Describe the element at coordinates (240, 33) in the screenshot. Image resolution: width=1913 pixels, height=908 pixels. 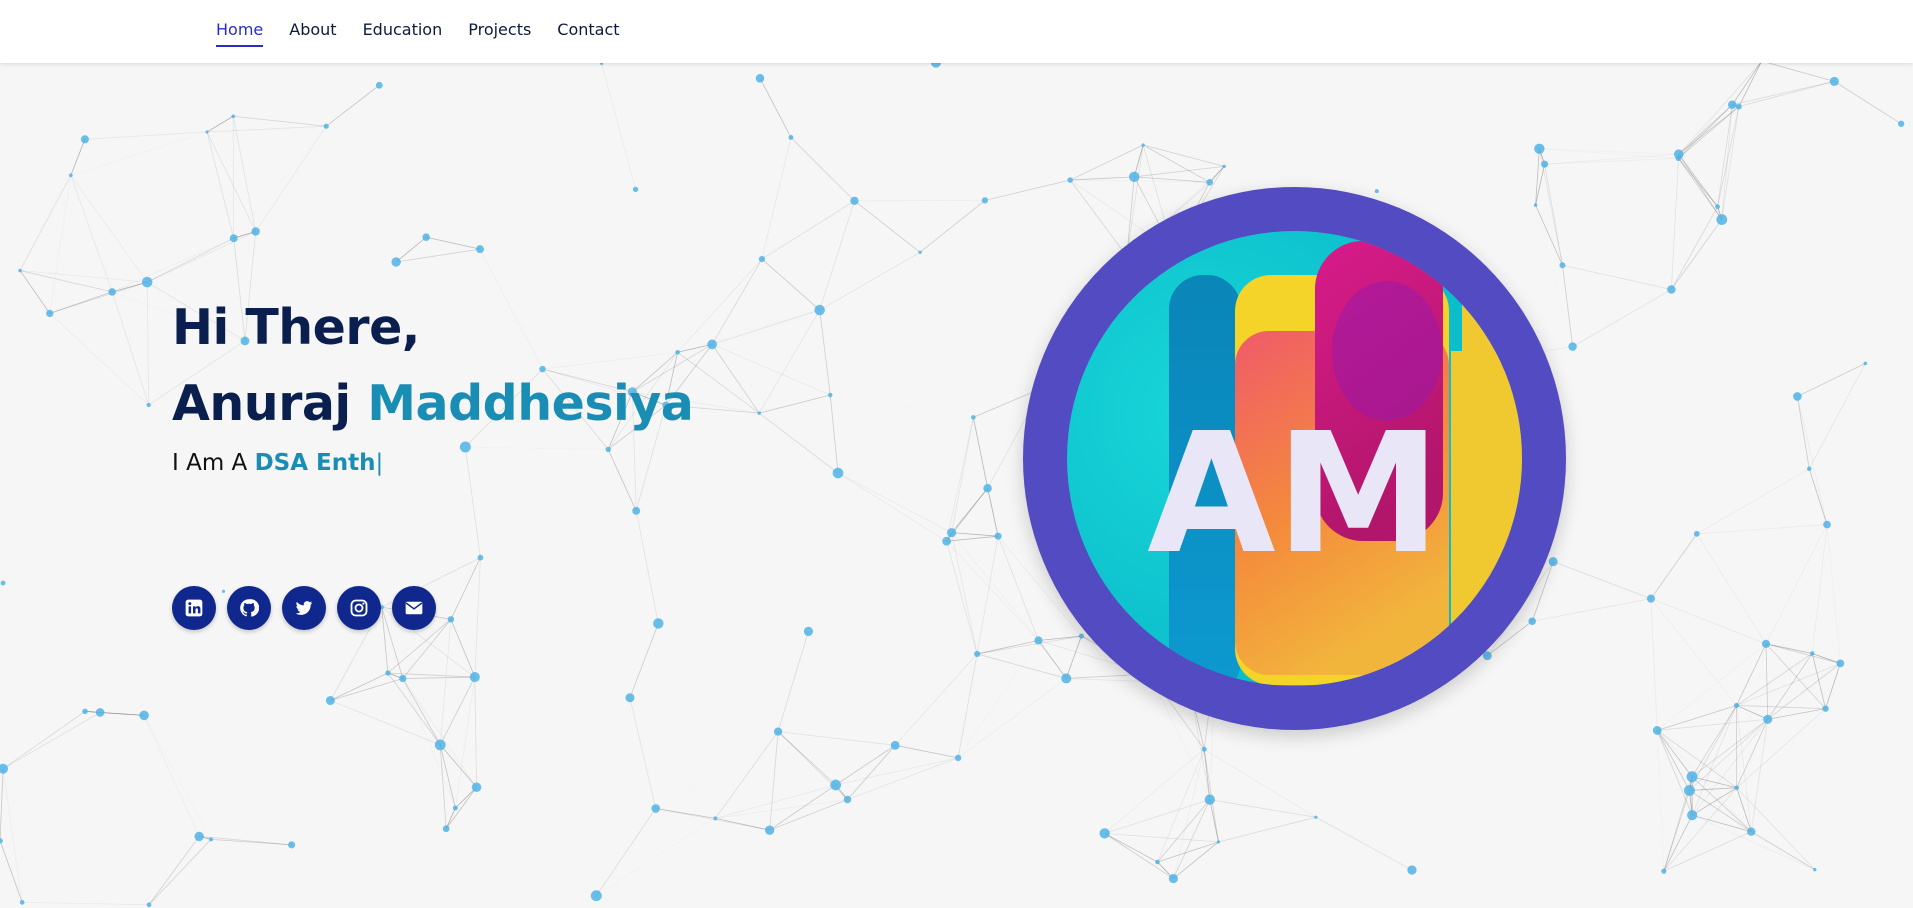
I see `nav-home: Home` at that location.